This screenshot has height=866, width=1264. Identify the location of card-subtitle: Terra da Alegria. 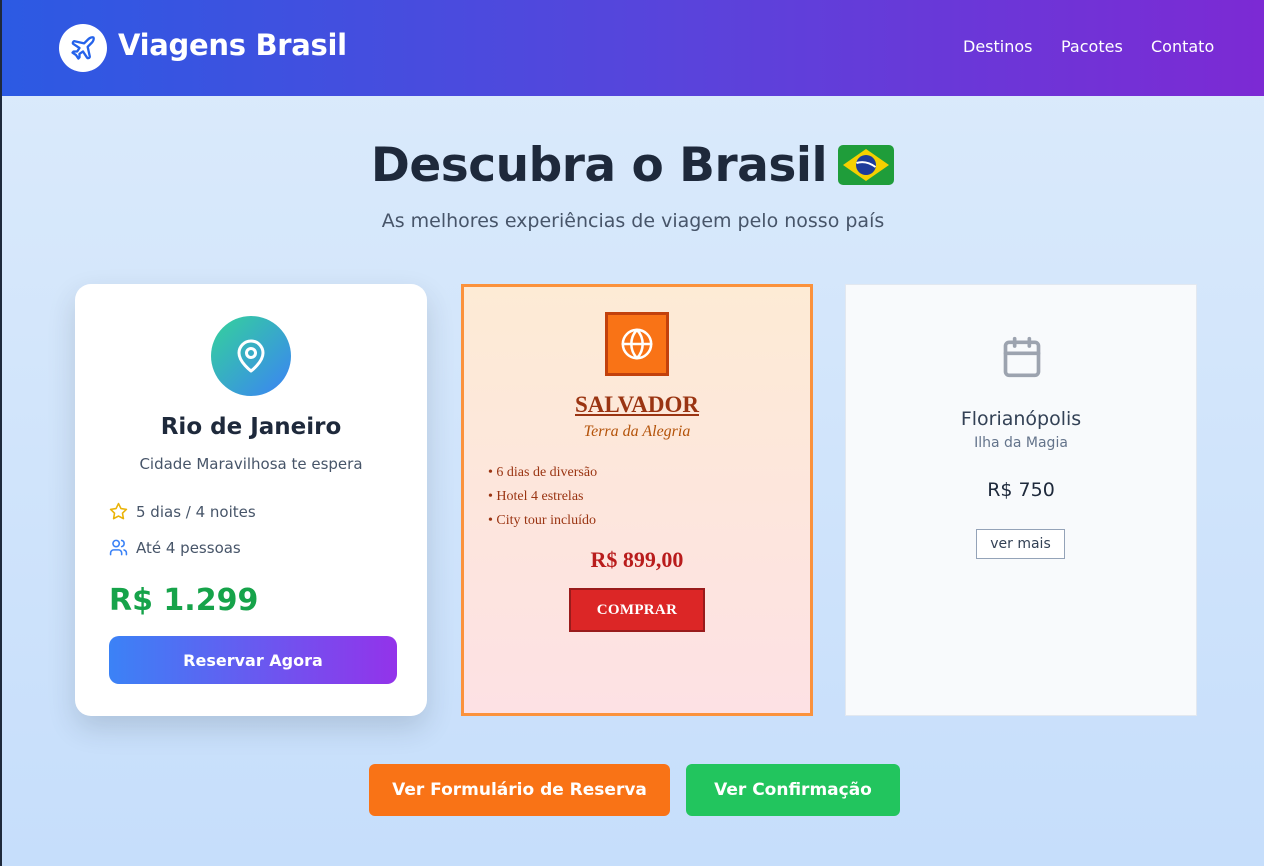
(637, 431).